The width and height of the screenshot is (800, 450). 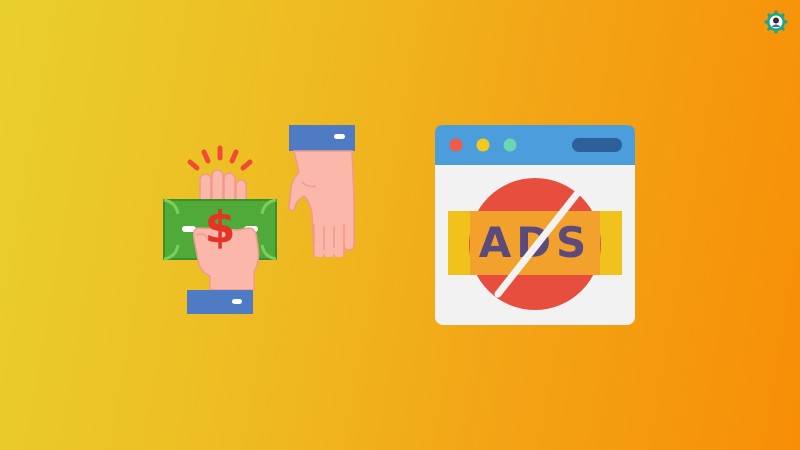 What do you see at coordinates (776, 22) in the screenshot?
I see `gear-badge-icon` at bounding box center [776, 22].